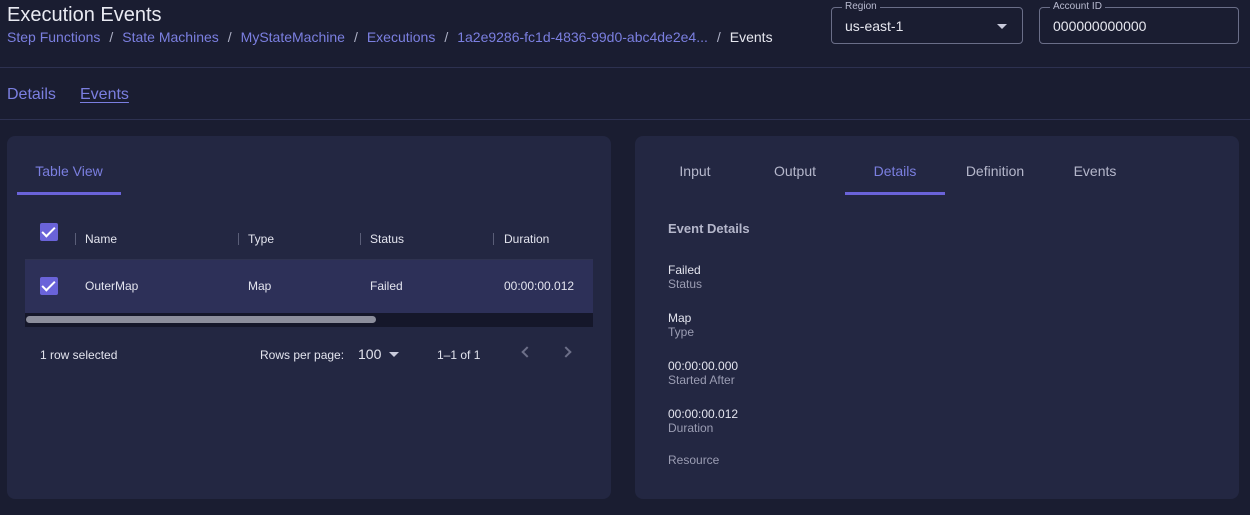 The width and height of the screenshot is (1250, 515). What do you see at coordinates (459, 355) in the screenshot?
I see `pagination-range: 1–1 of 1` at bounding box center [459, 355].